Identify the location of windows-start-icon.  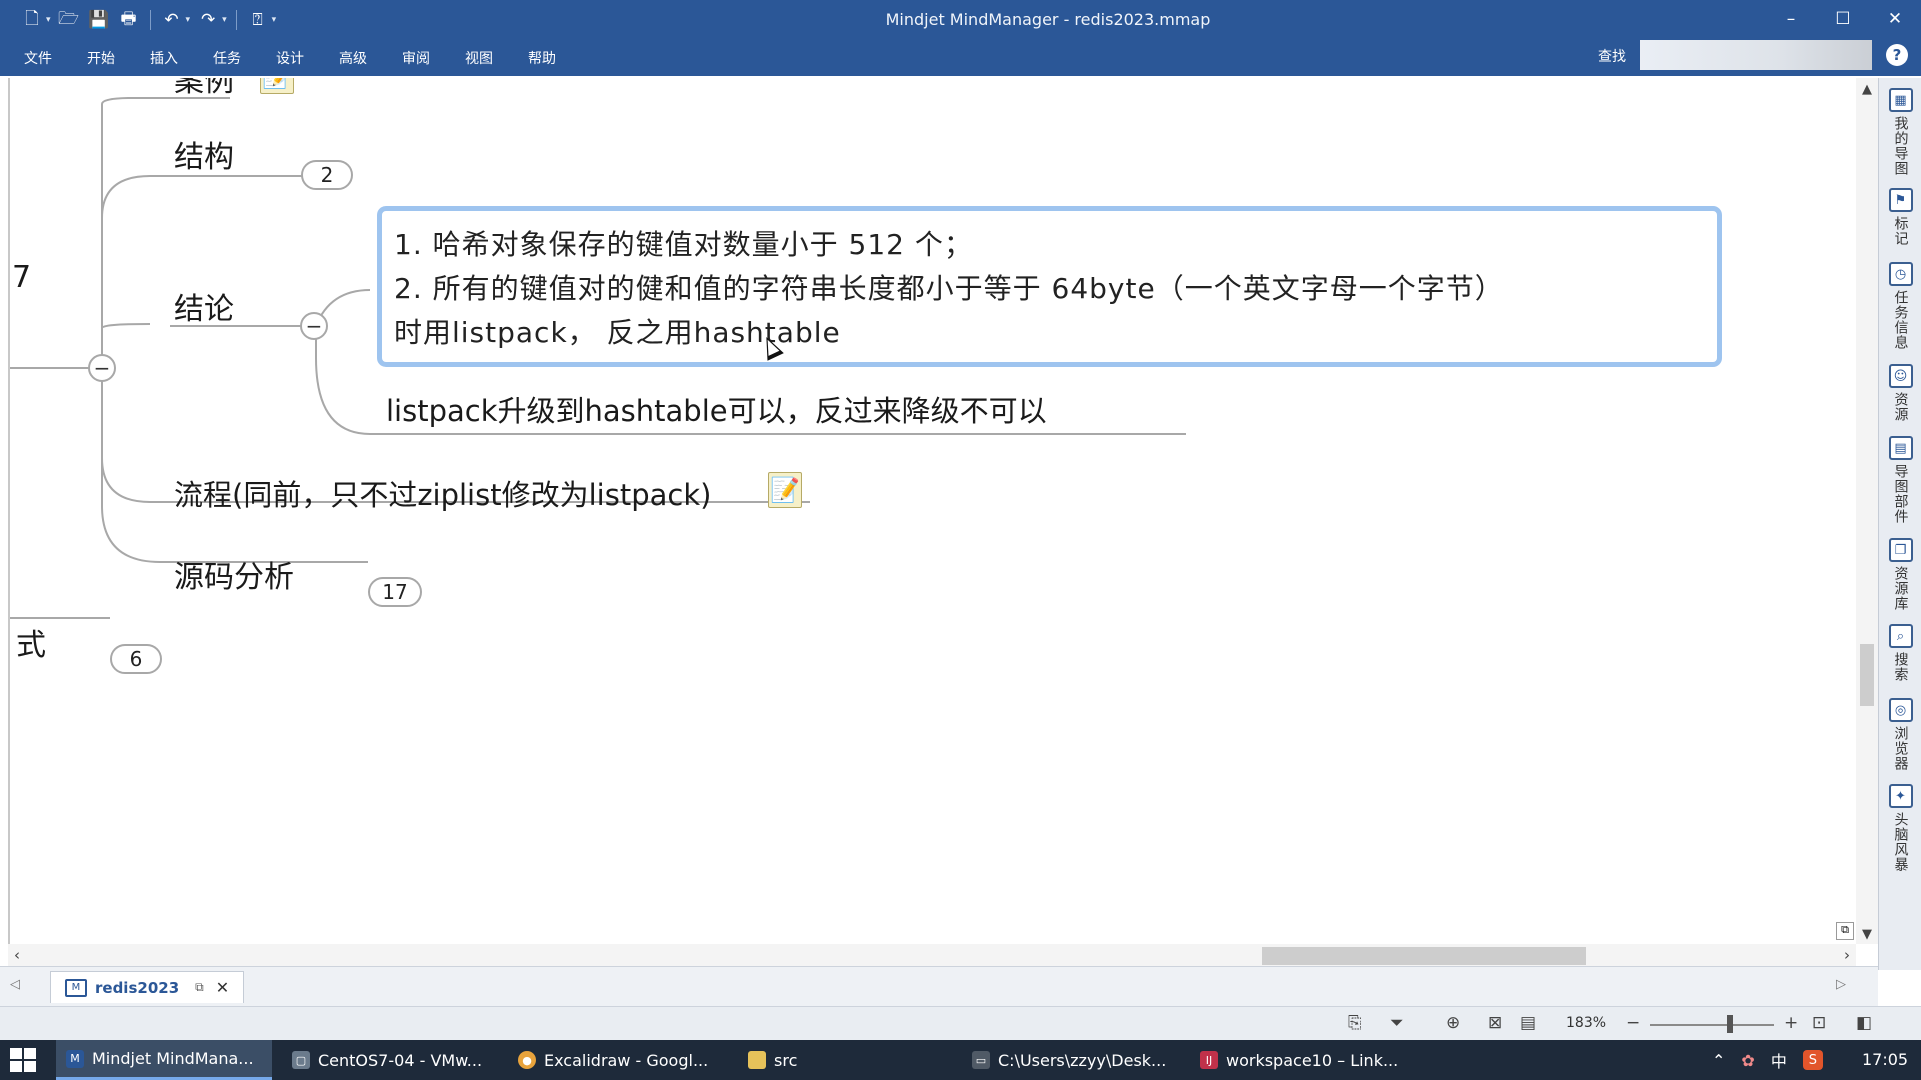
(23, 1060).